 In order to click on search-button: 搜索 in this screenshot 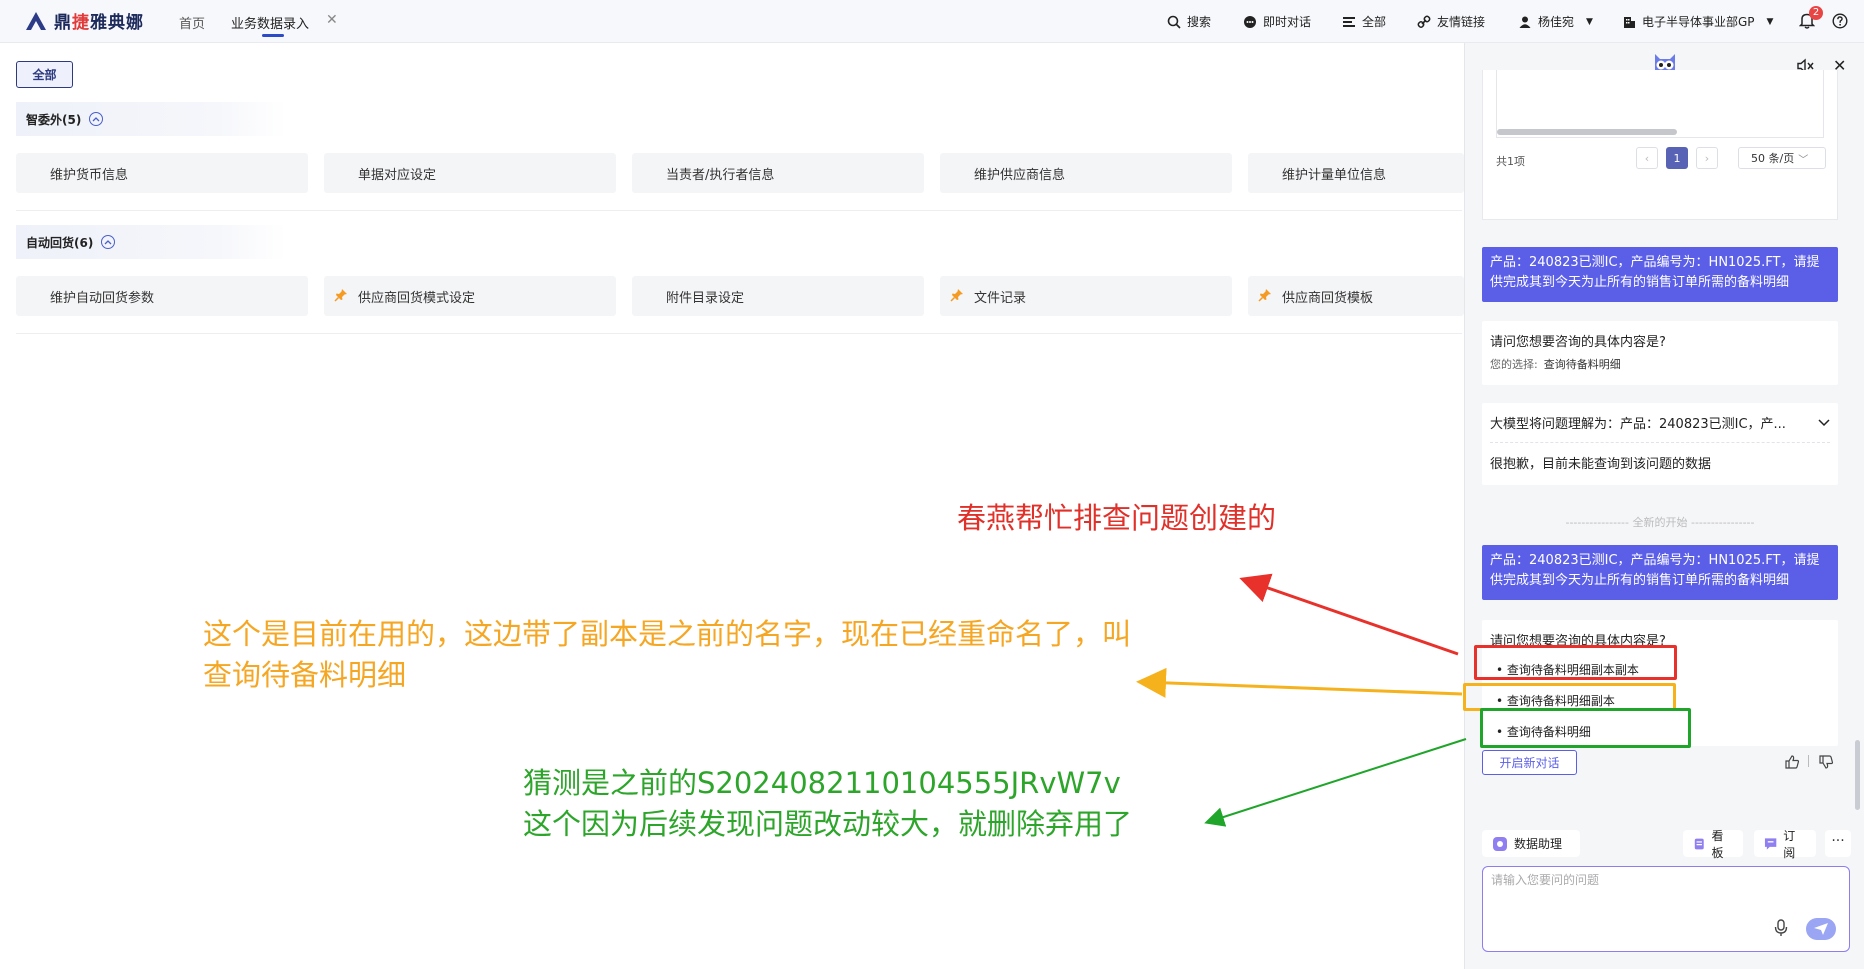, I will do `click(1189, 21)`.